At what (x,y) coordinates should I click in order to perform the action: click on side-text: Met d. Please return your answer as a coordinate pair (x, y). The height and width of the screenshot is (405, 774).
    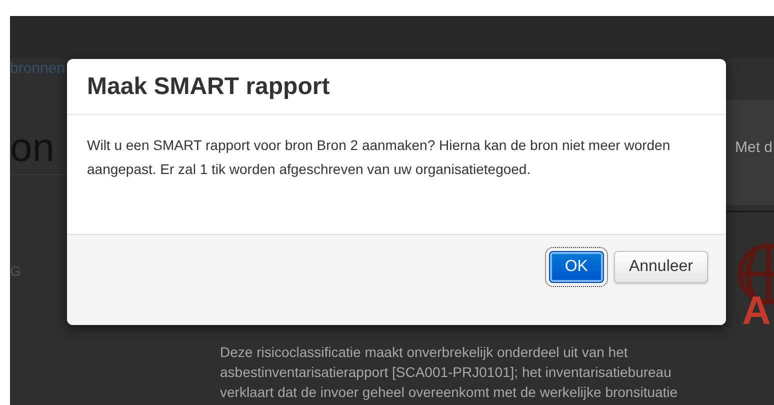
    Looking at the image, I should click on (754, 148).